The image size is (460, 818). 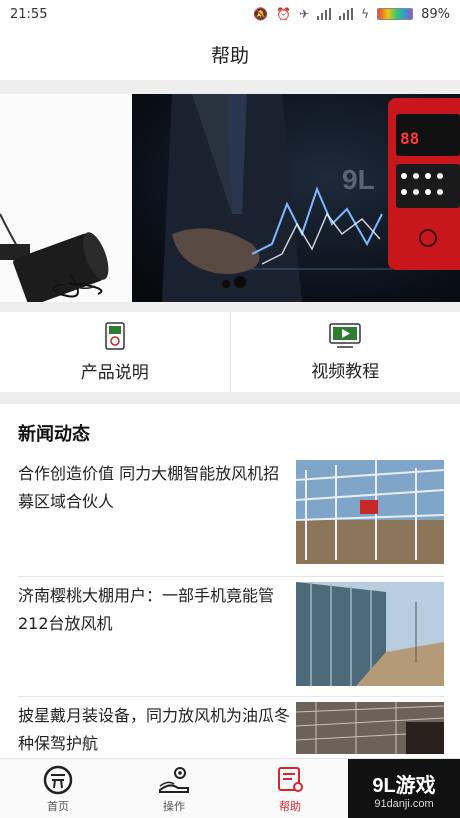 What do you see at coordinates (174, 779) in the screenshot?
I see `operation-gear-icon` at bounding box center [174, 779].